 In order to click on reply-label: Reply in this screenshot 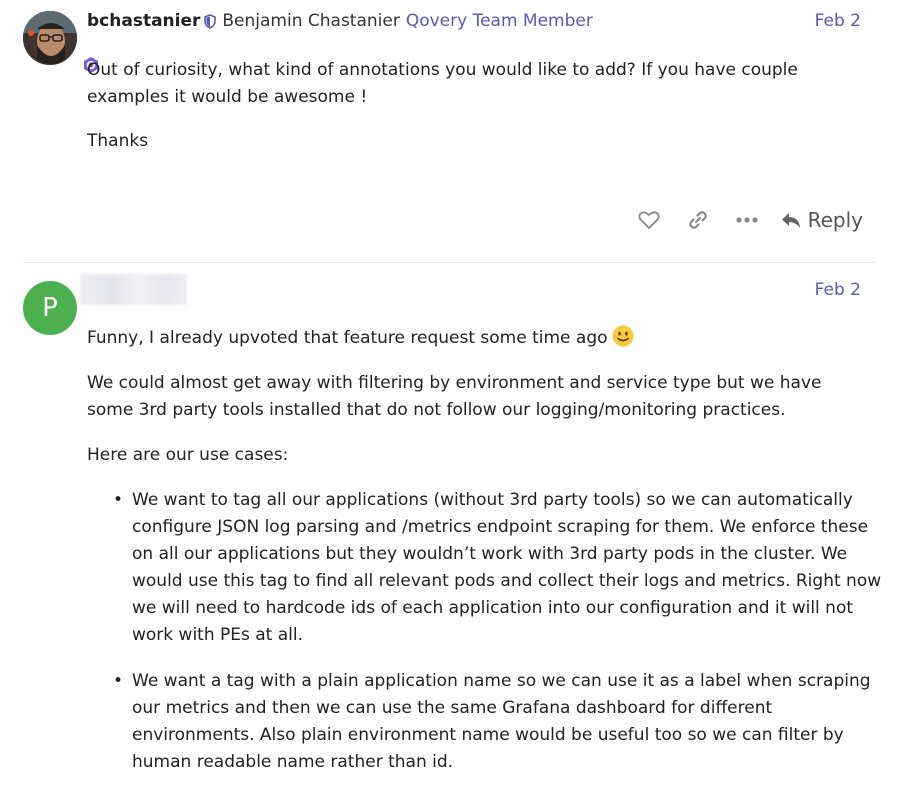, I will do `click(835, 220)`.